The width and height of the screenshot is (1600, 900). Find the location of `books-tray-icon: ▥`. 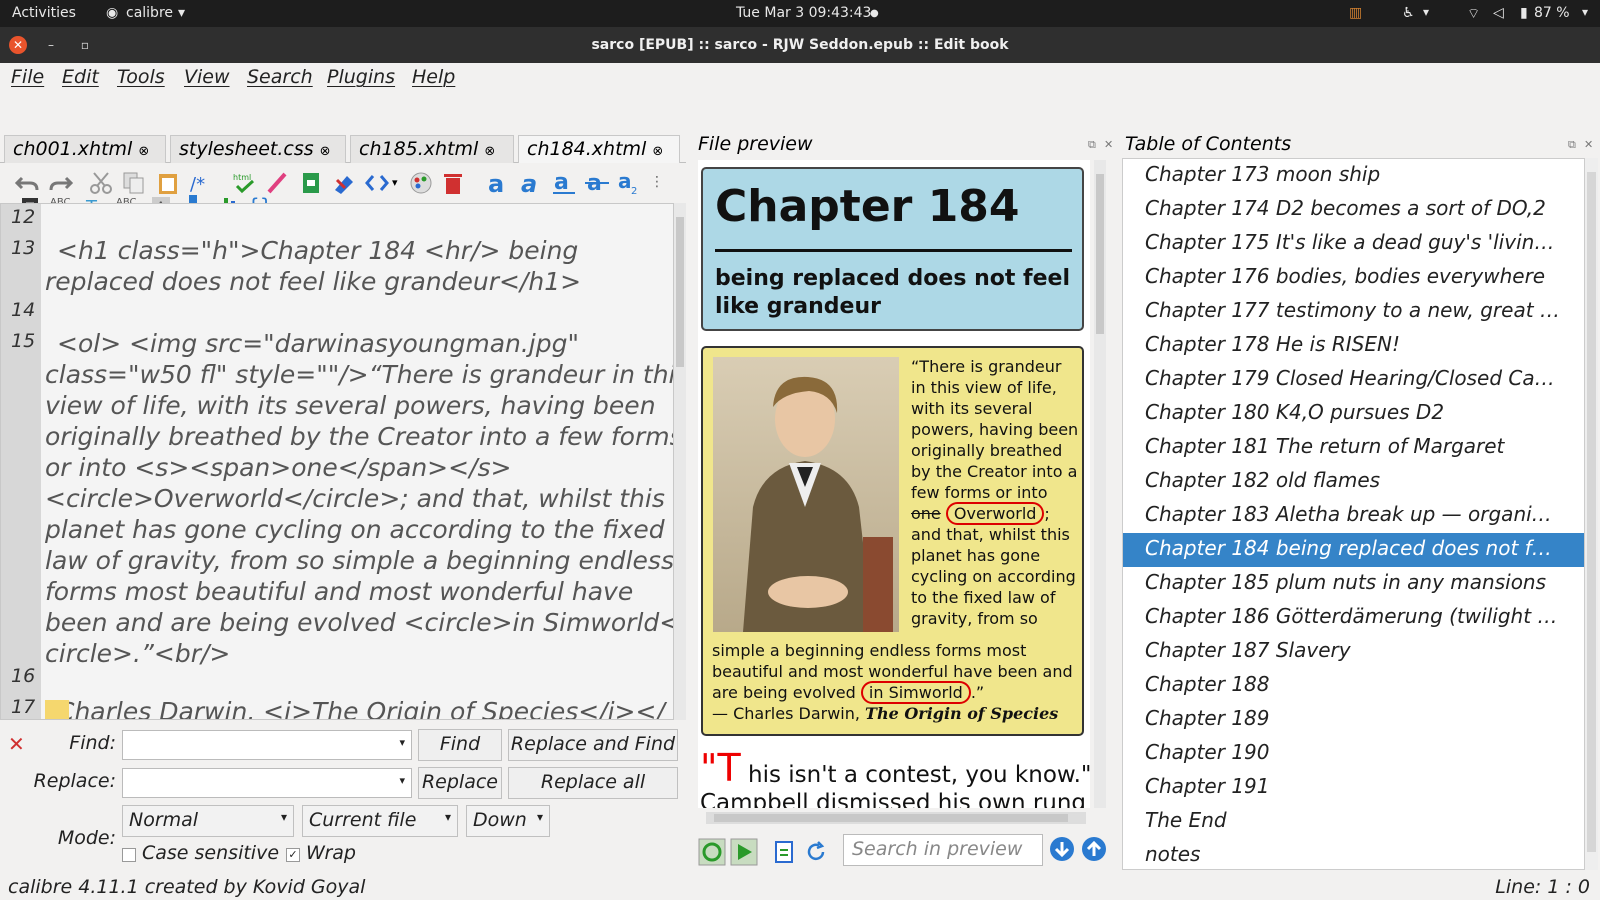

books-tray-icon: ▥ is located at coordinates (1355, 13).